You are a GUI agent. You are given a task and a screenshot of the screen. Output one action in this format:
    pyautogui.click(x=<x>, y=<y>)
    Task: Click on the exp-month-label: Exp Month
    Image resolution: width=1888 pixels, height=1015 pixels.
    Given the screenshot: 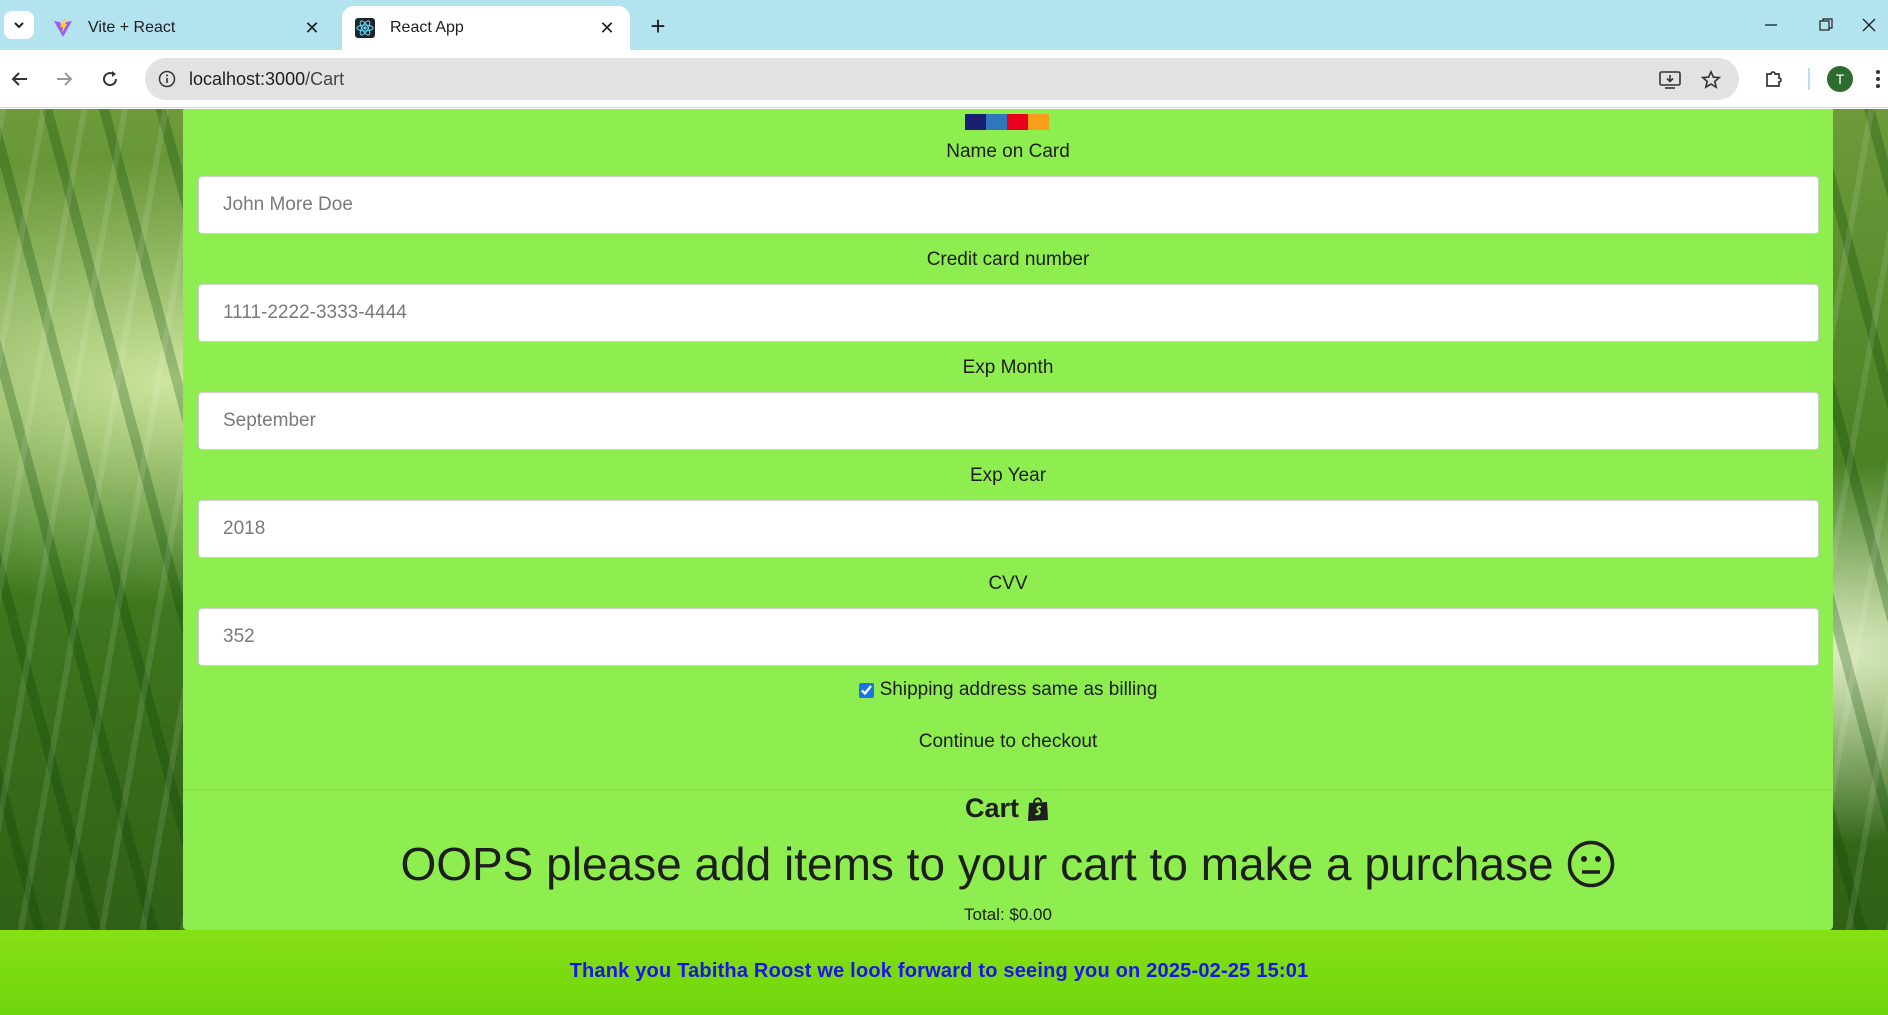 What is the action you would take?
    pyautogui.click(x=1008, y=367)
    